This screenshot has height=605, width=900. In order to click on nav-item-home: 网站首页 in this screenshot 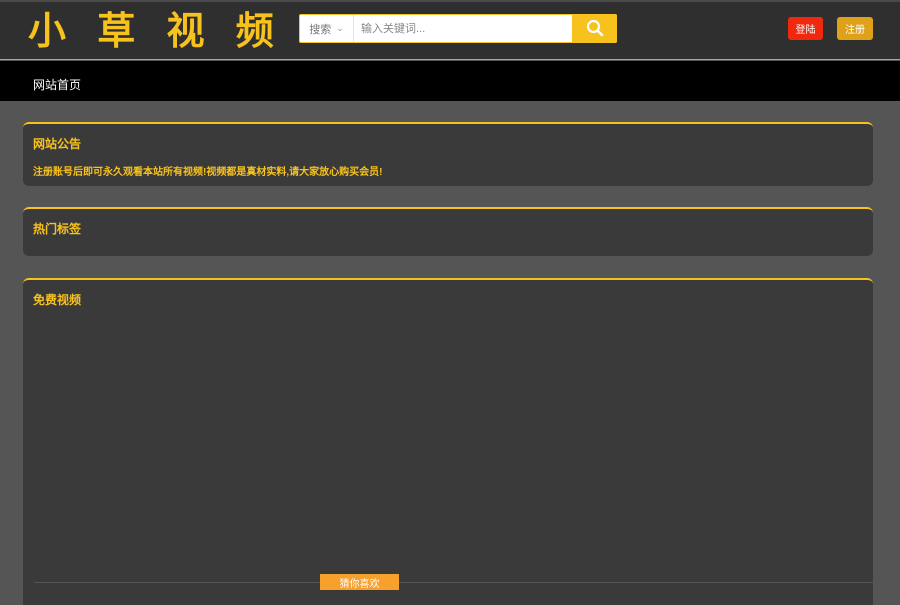, I will do `click(57, 84)`.